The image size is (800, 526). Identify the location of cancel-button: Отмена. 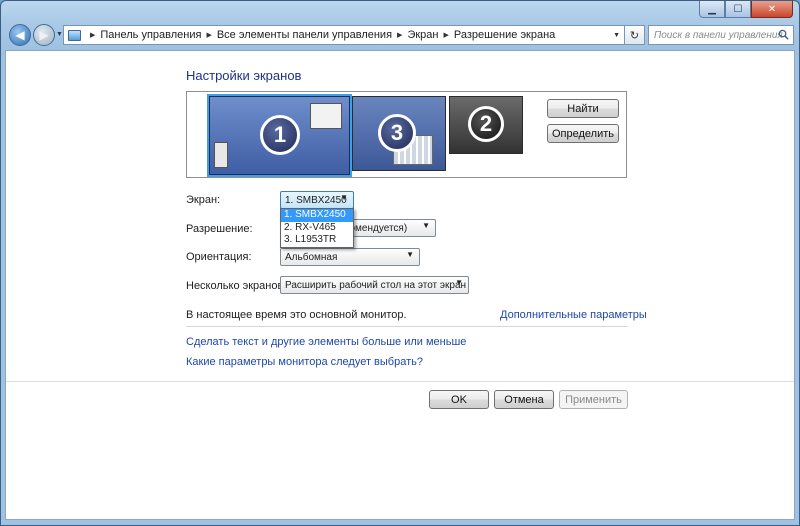
(524, 399).